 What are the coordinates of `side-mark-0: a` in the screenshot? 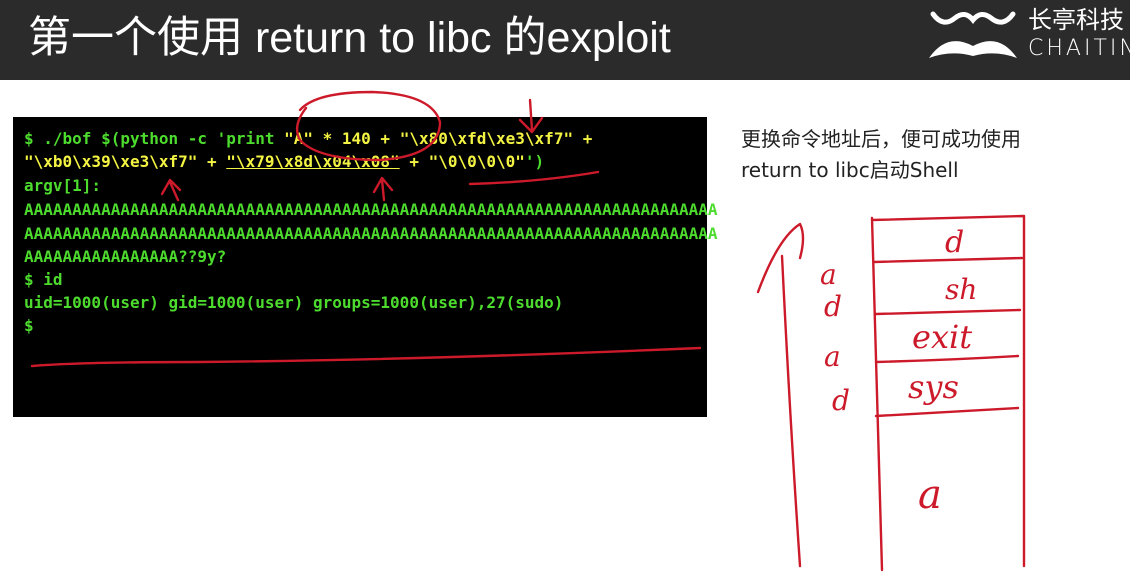 It's located at (828, 274).